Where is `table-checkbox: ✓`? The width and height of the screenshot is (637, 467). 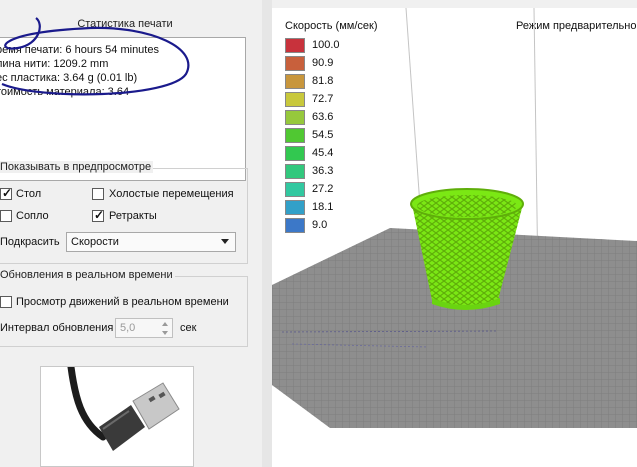 table-checkbox: ✓ is located at coordinates (6, 193).